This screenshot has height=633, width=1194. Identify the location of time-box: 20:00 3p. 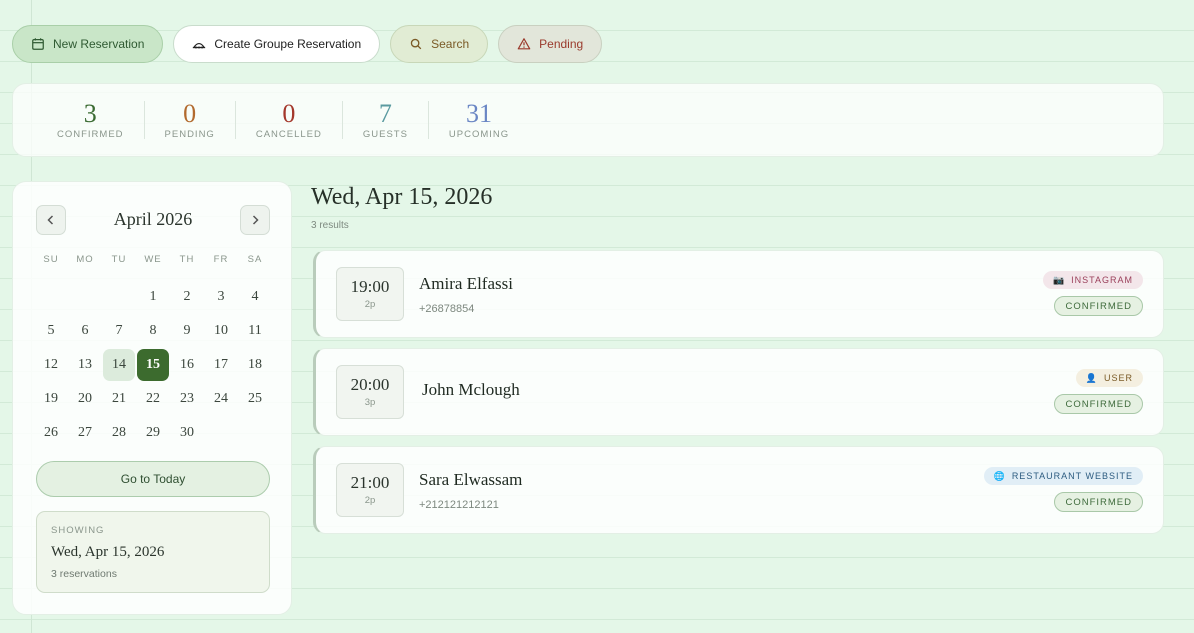
(370, 392).